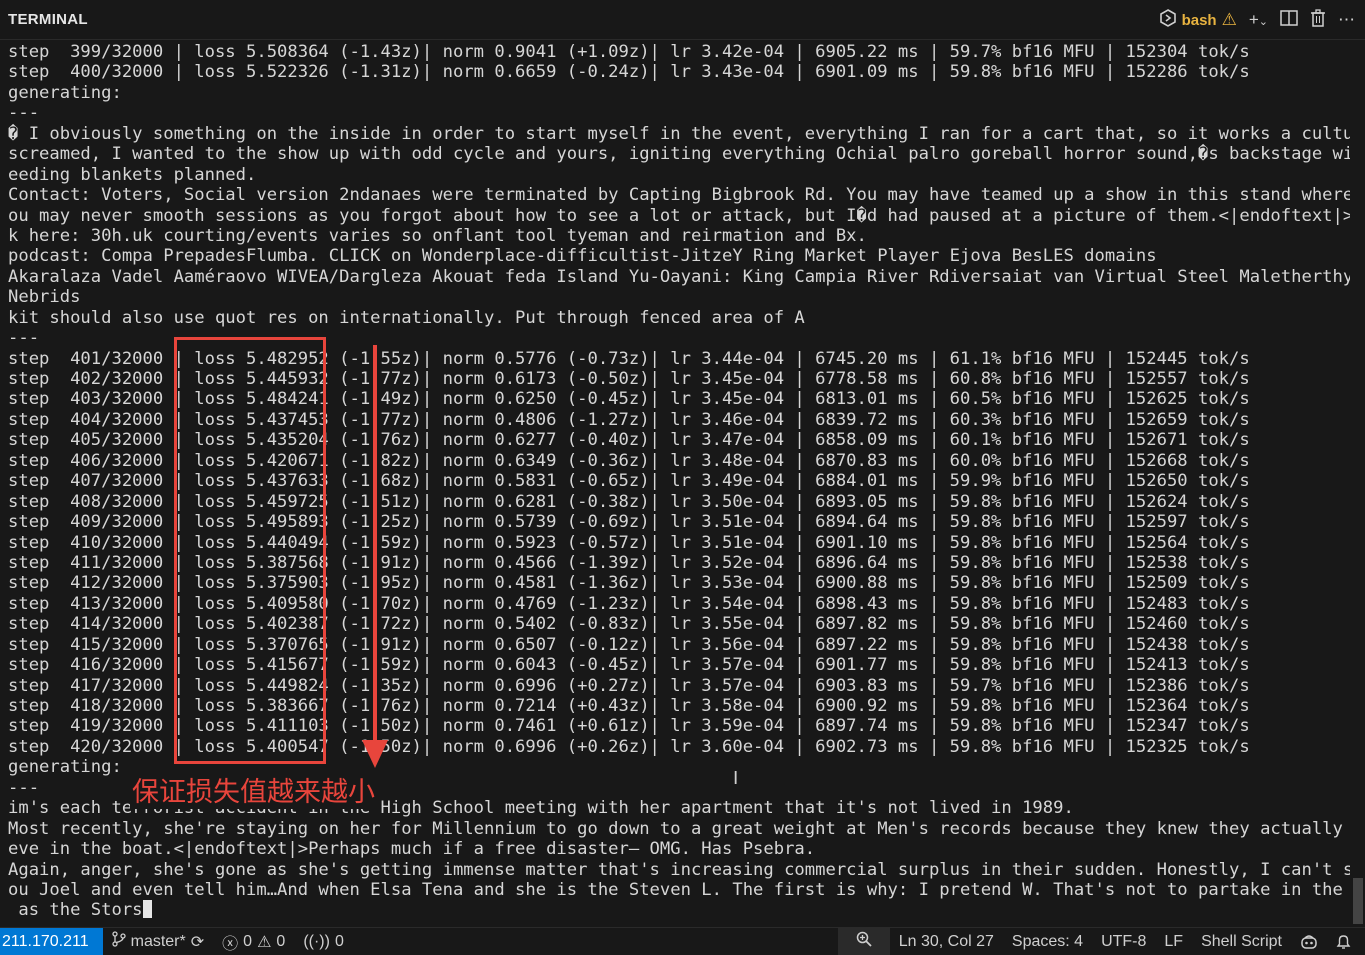  I want to click on warning-count: 0, so click(281, 941).